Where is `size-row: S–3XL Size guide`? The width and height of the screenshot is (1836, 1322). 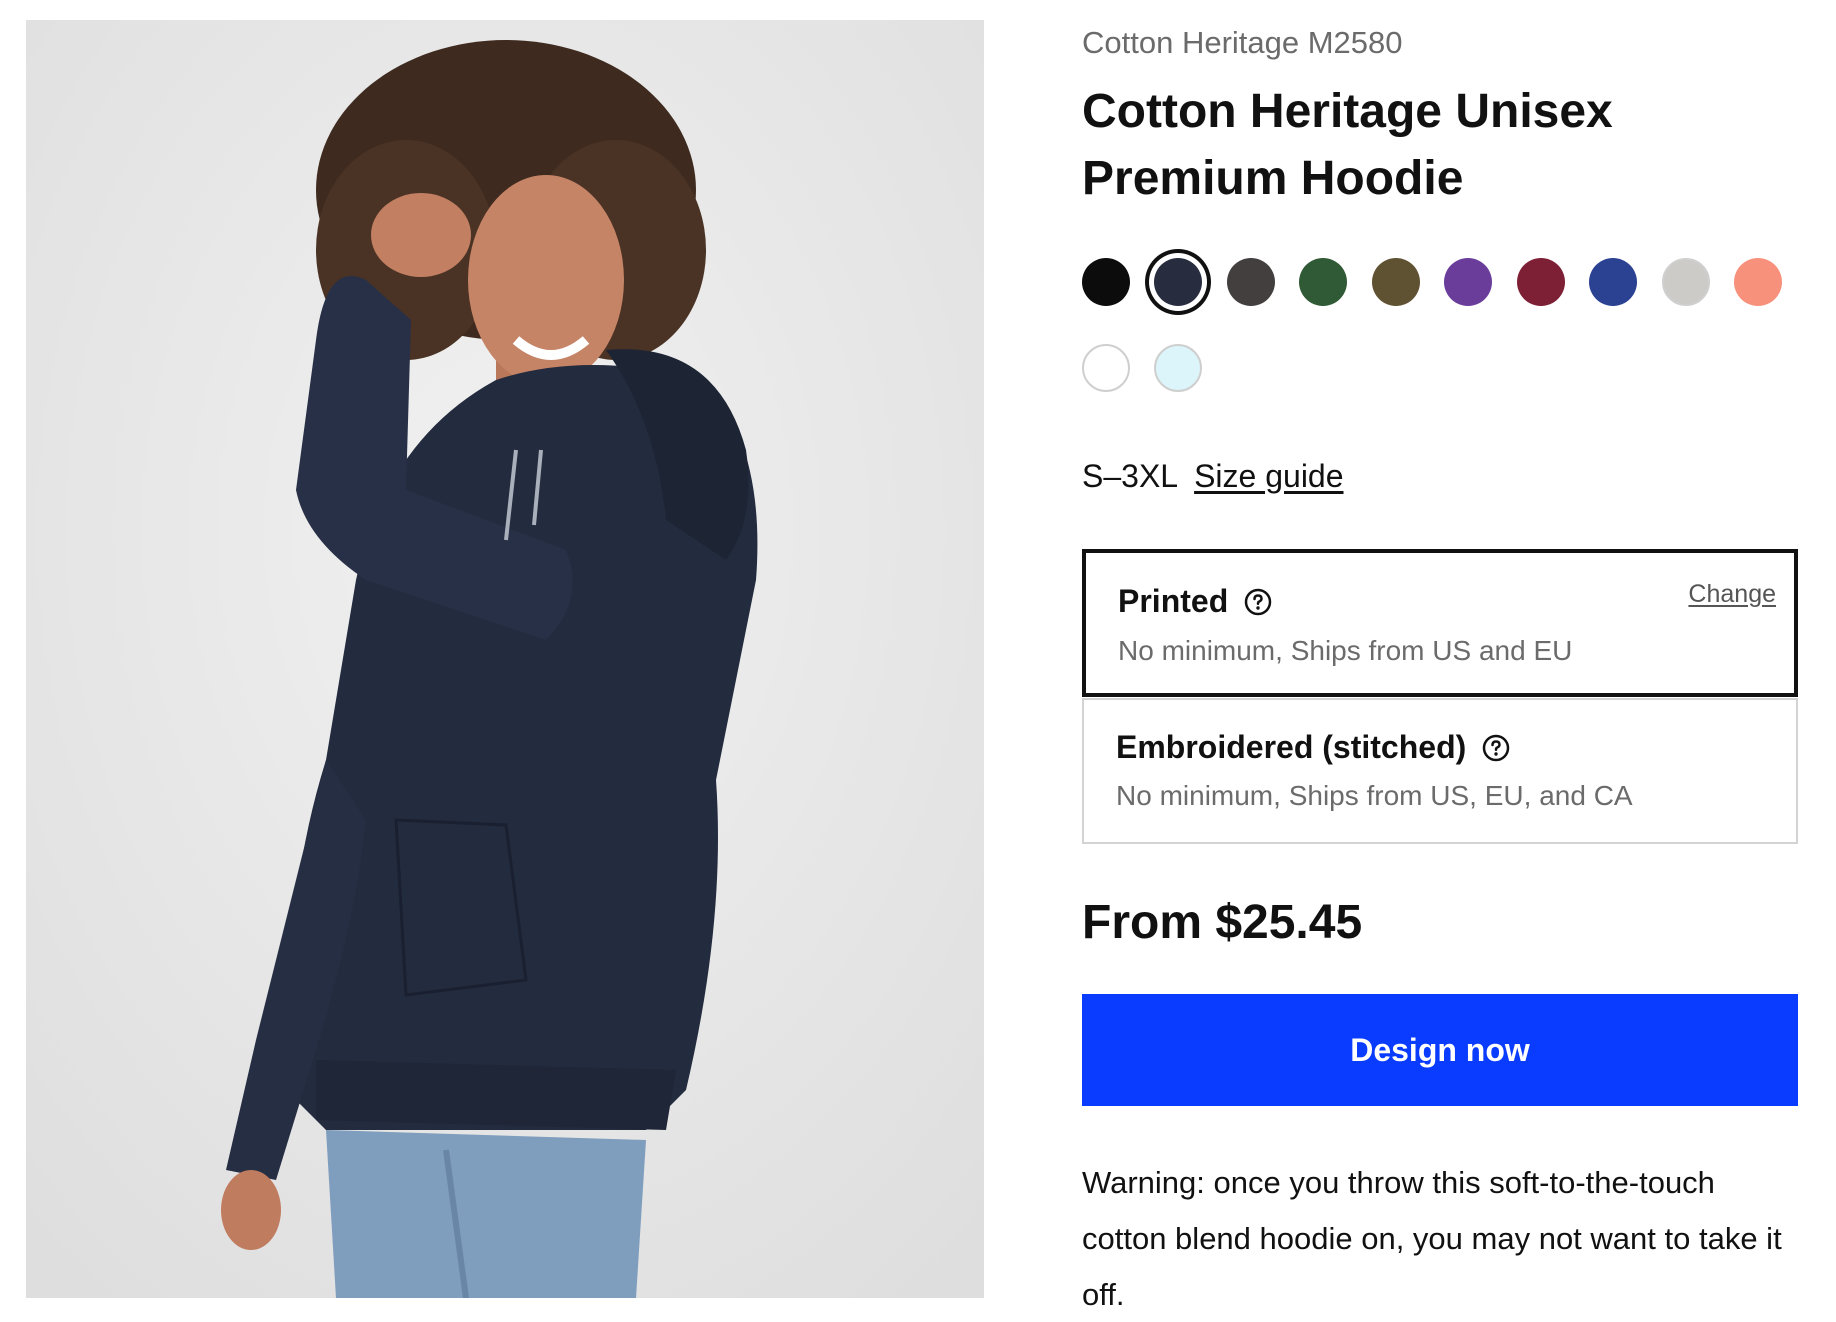
size-row: S–3XL Size guide is located at coordinates (1213, 476).